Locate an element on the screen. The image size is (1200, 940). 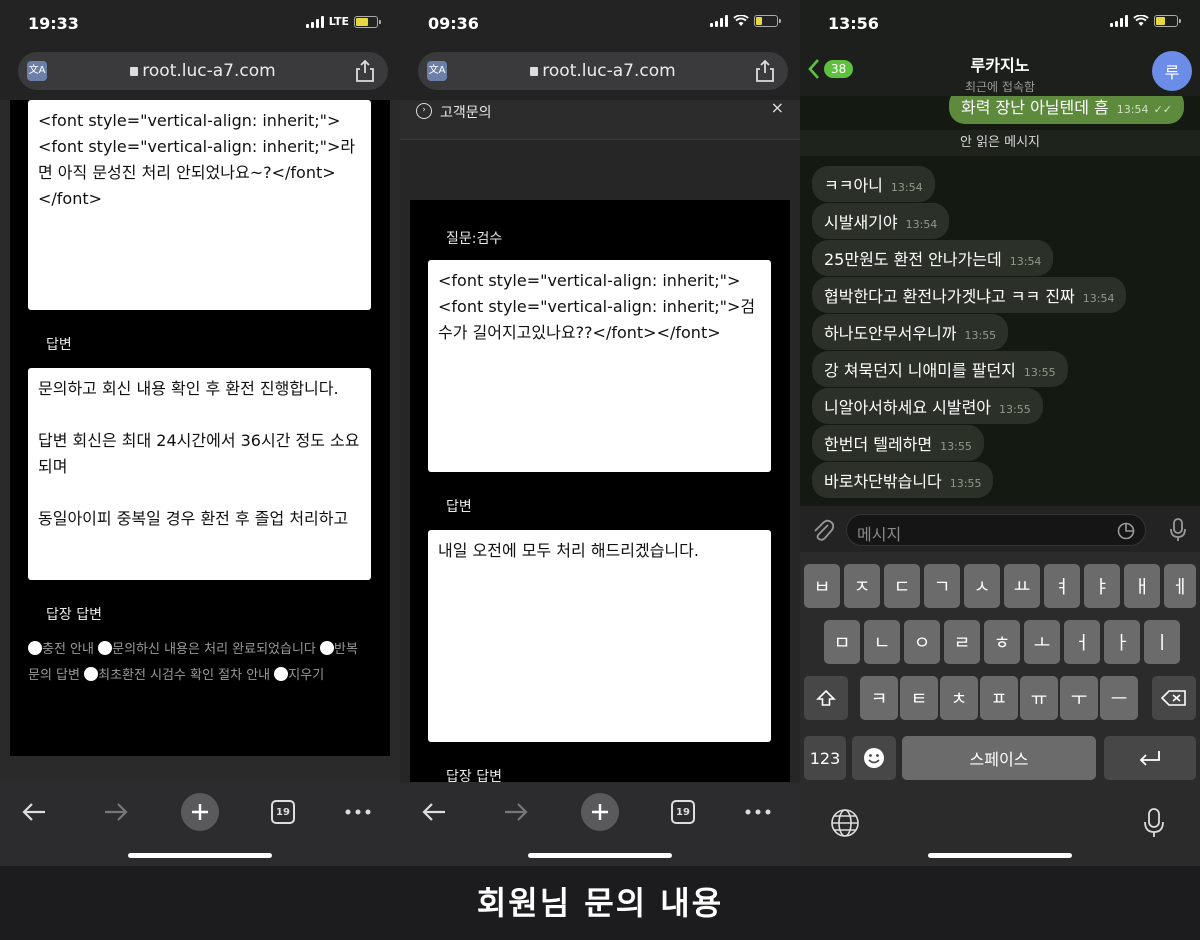
incoming-message: 협박한다고 환전나가겟냐고 ㅋㅋ 진짜 13:54 is located at coordinates (969, 295).